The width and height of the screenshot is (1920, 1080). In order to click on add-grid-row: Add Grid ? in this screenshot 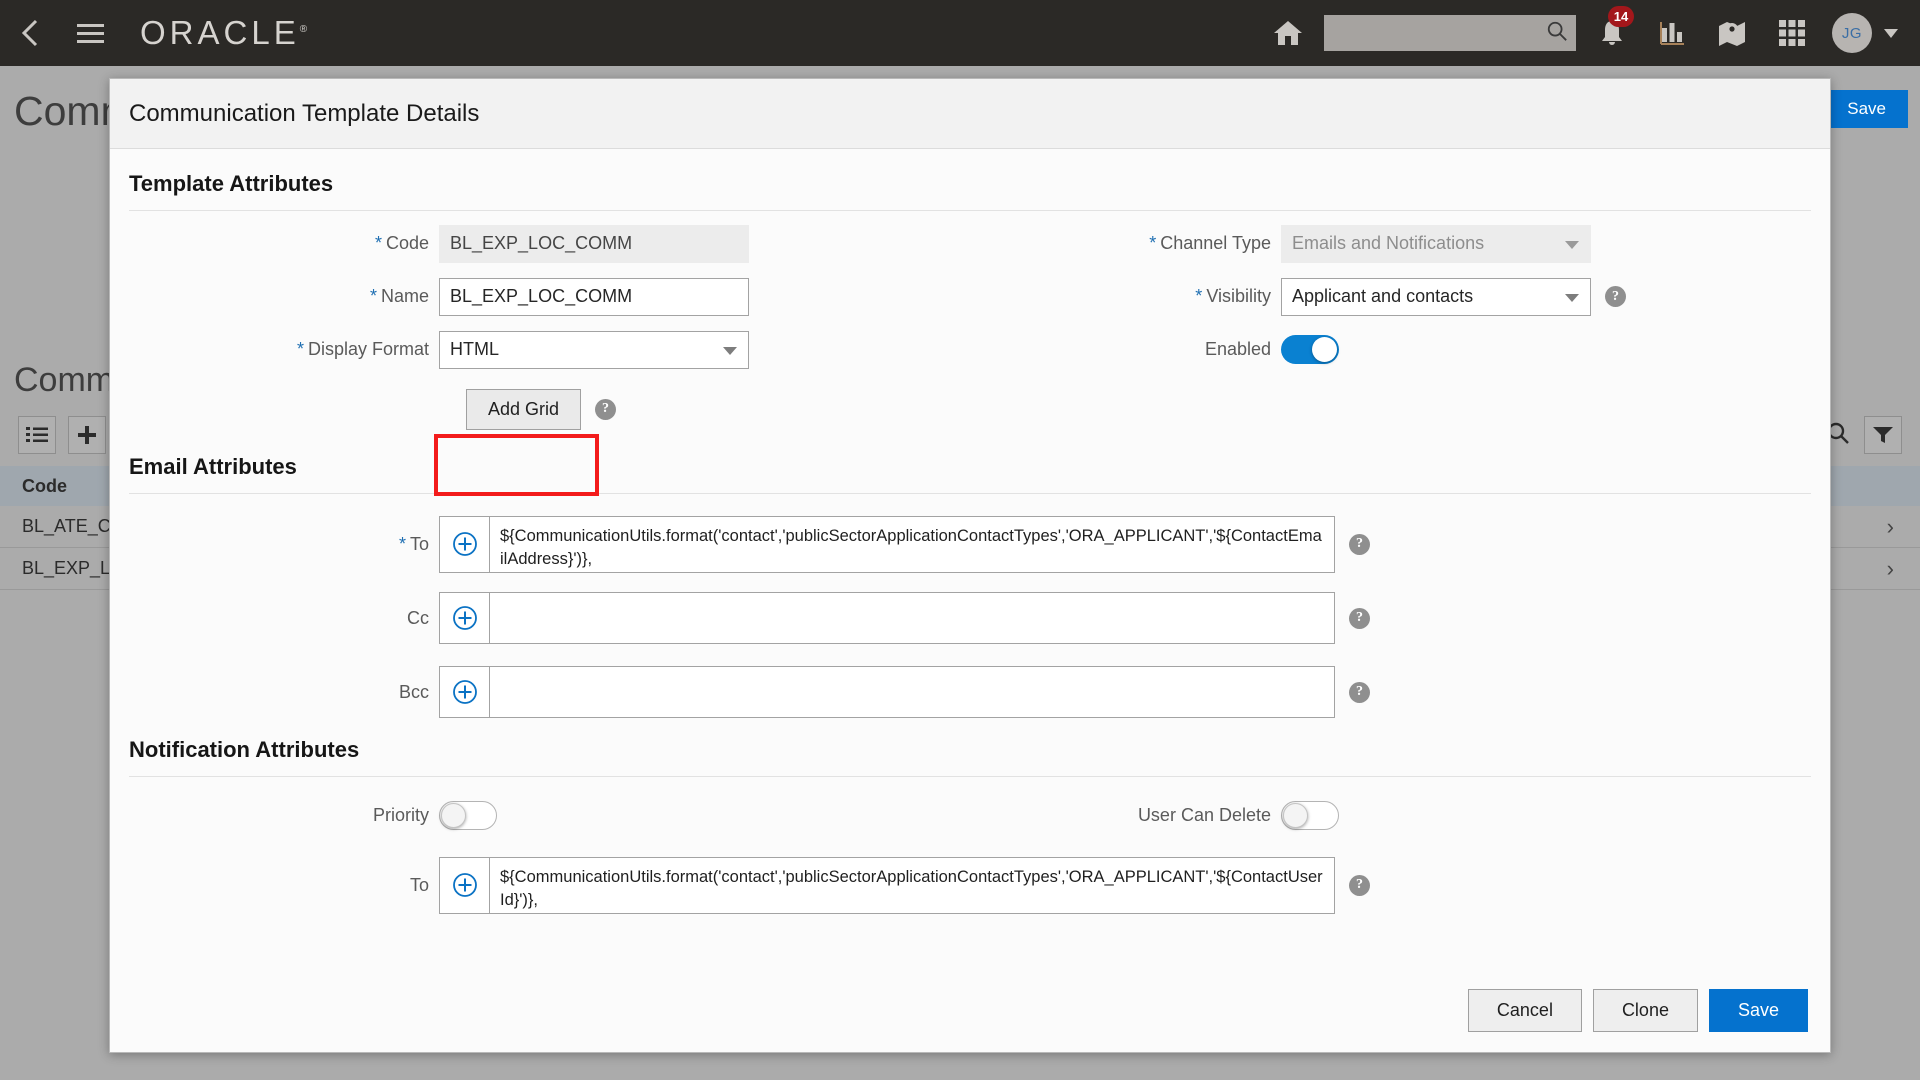, I will do `click(549, 409)`.